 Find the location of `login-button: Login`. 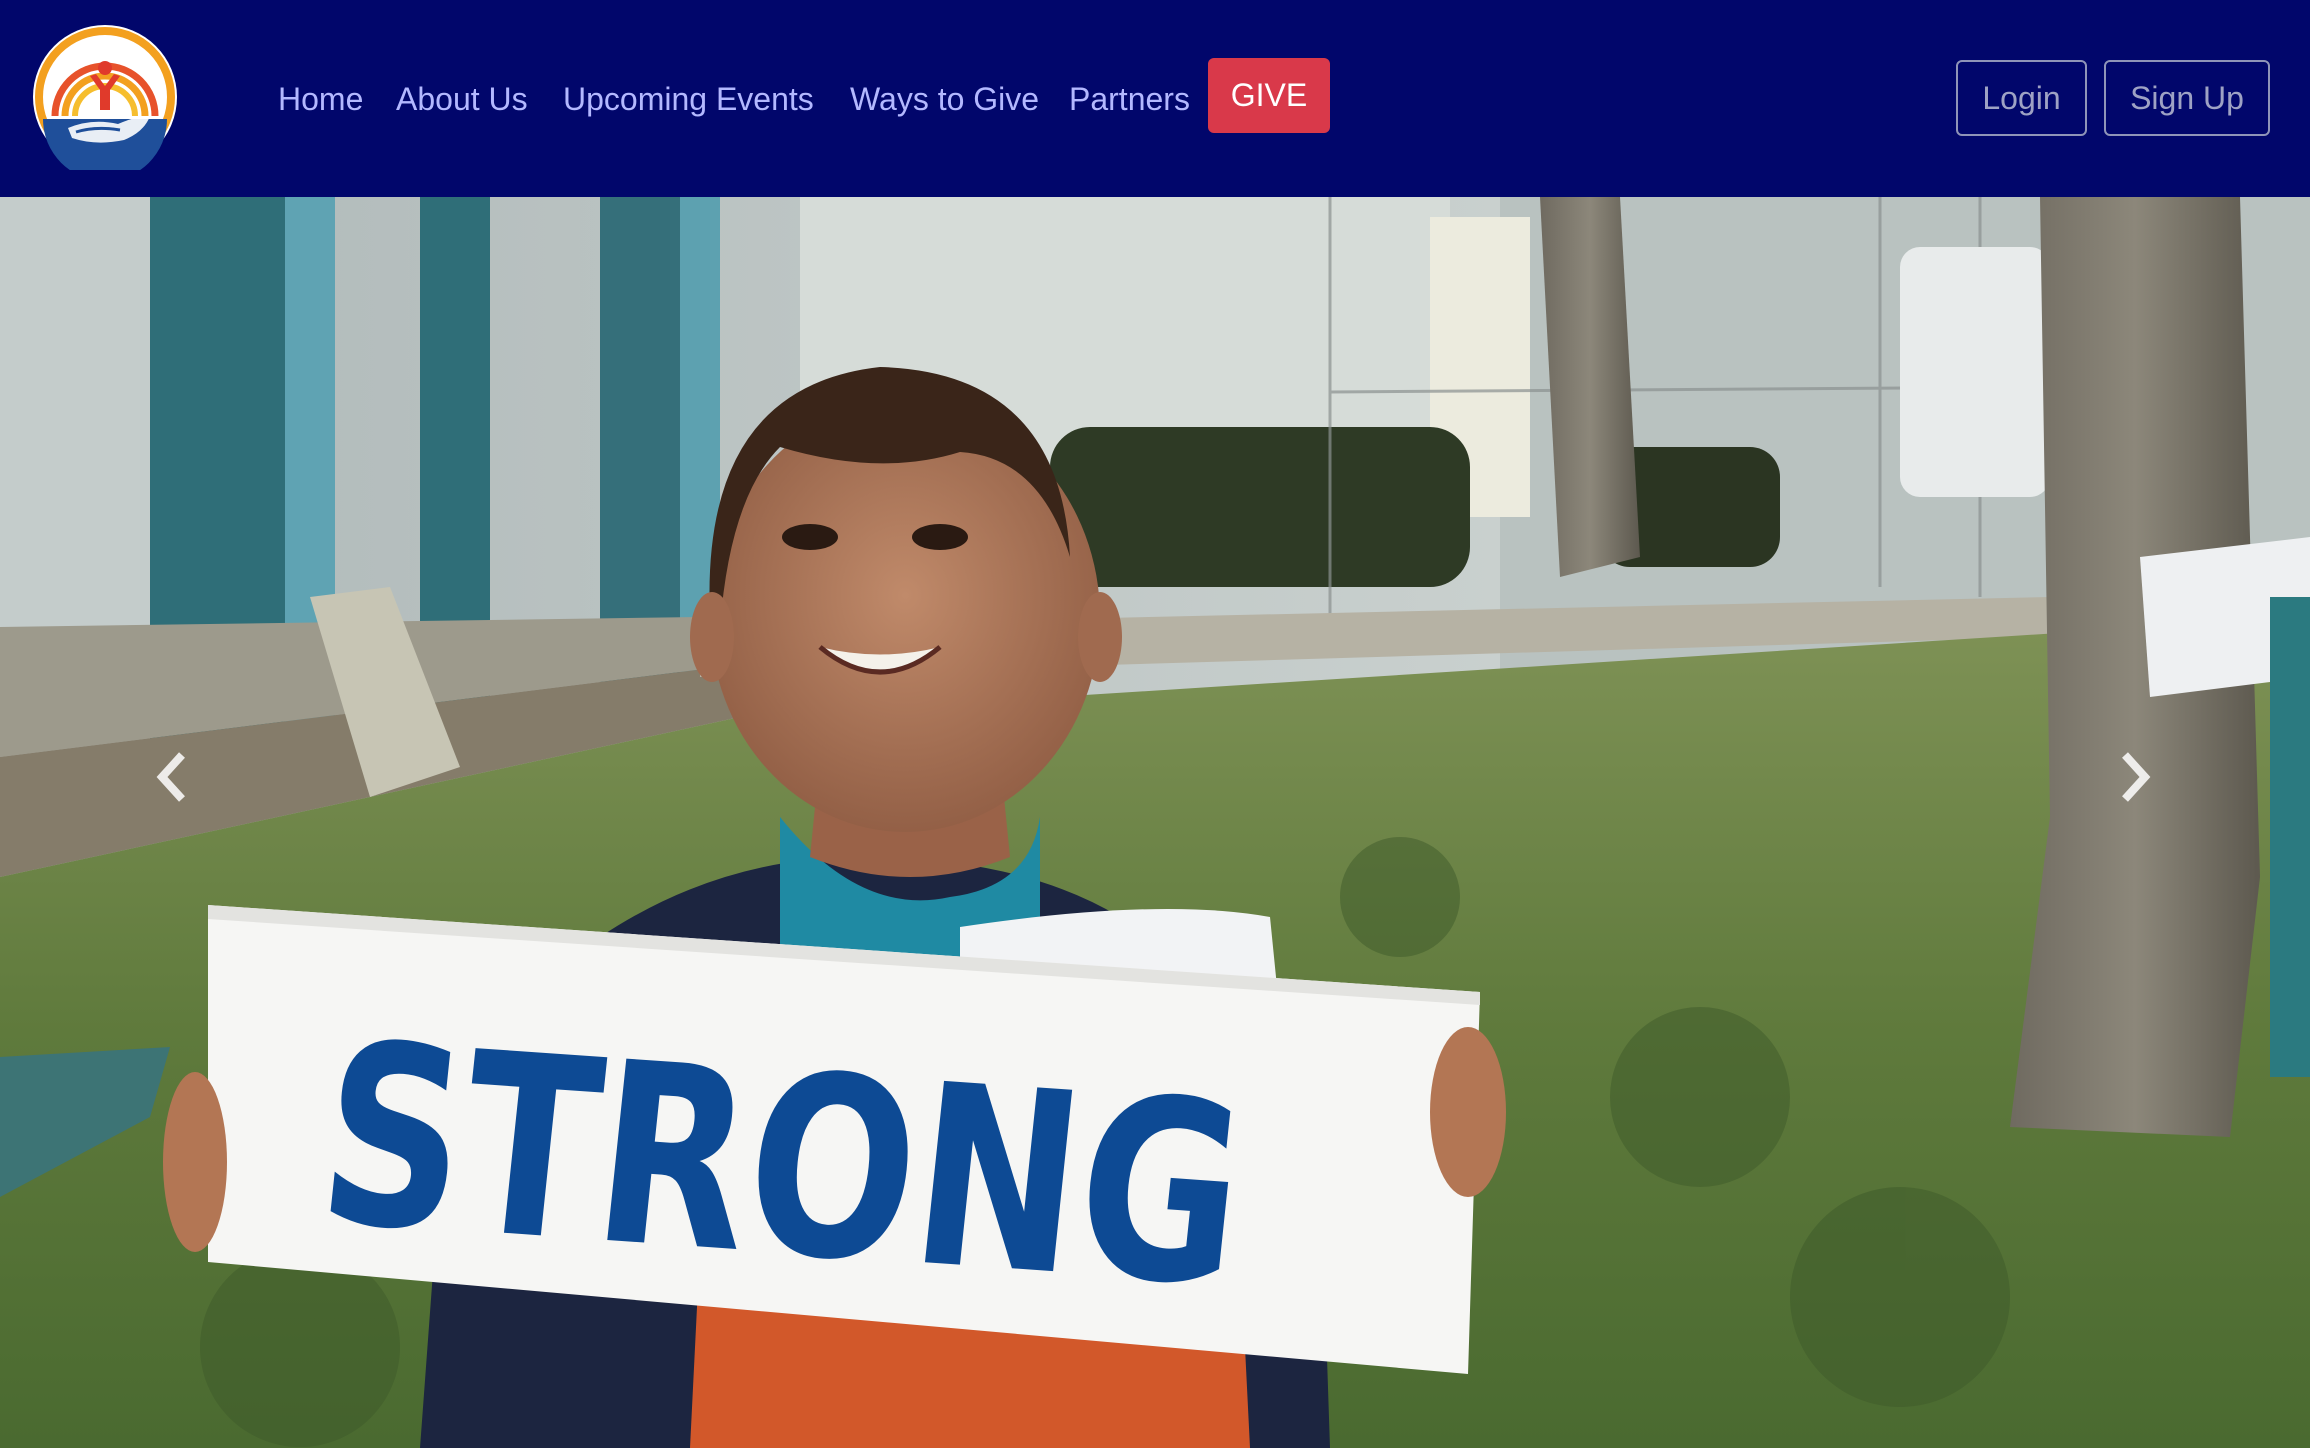

login-button: Login is located at coordinates (2021, 98).